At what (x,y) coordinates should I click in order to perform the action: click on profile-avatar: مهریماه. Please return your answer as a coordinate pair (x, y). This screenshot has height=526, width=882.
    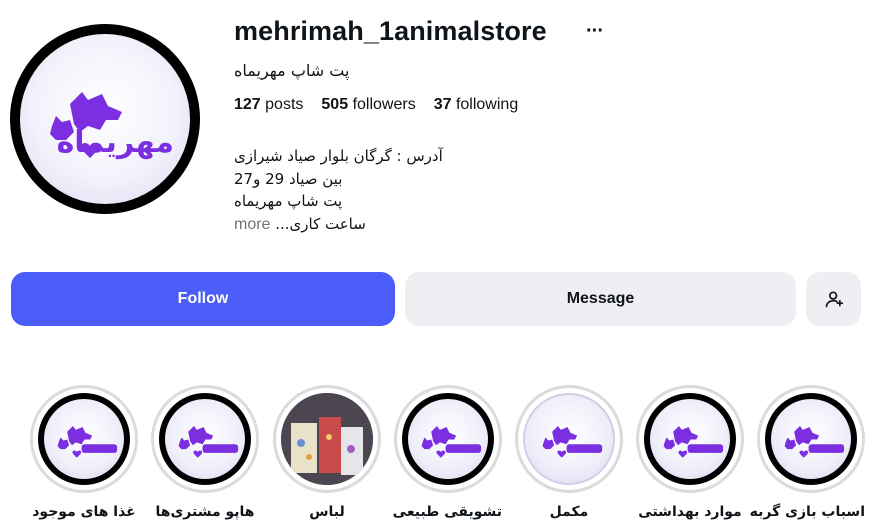
    Looking at the image, I should click on (105, 119).